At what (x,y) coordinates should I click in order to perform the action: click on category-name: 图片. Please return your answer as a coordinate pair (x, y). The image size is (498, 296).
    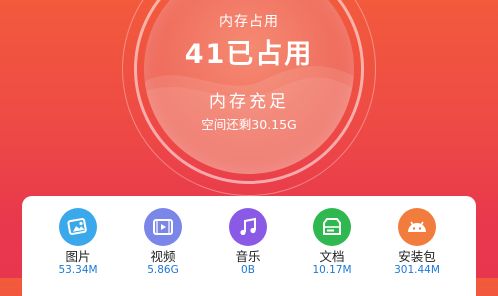
    Looking at the image, I should click on (78, 256).